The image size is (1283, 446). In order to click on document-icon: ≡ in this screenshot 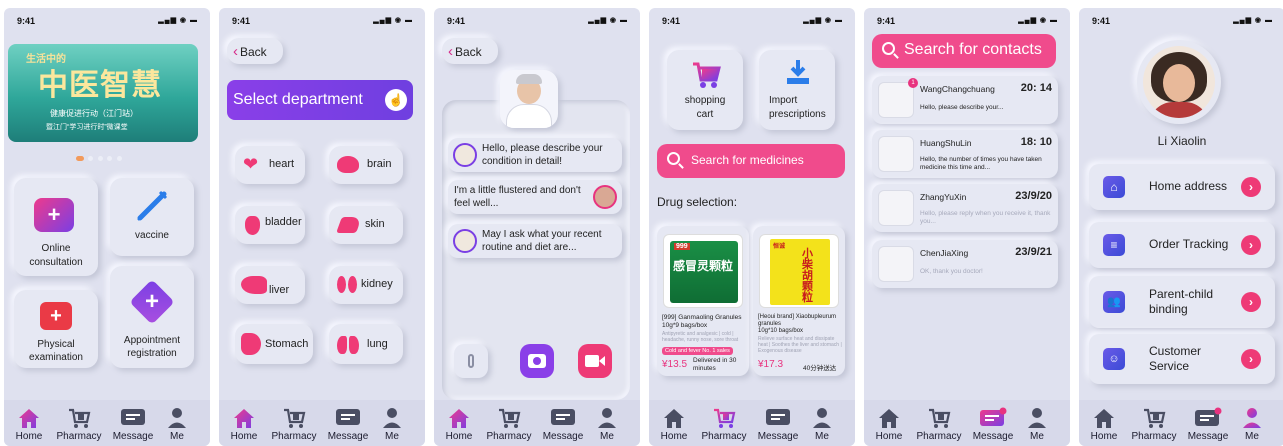, I will do `click(1114, 245)`.